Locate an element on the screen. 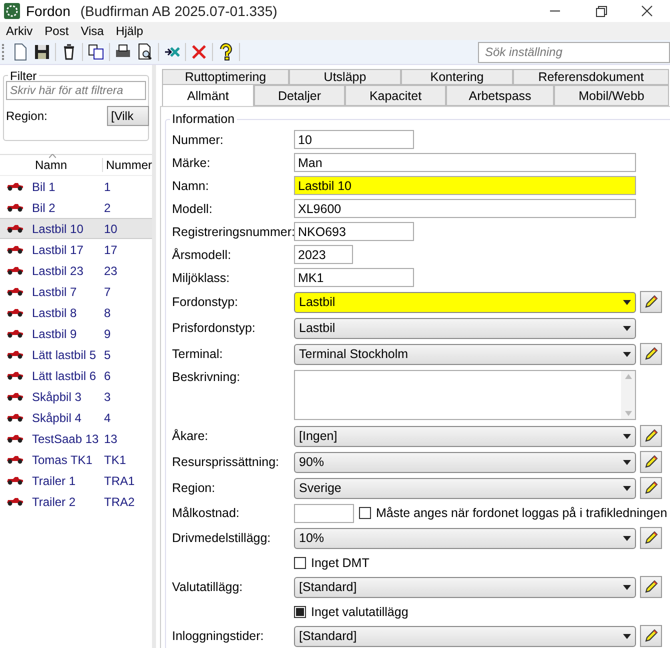 This screenshot has height=648, width=670. column-header: Namn is located at coordinates (51, 165).